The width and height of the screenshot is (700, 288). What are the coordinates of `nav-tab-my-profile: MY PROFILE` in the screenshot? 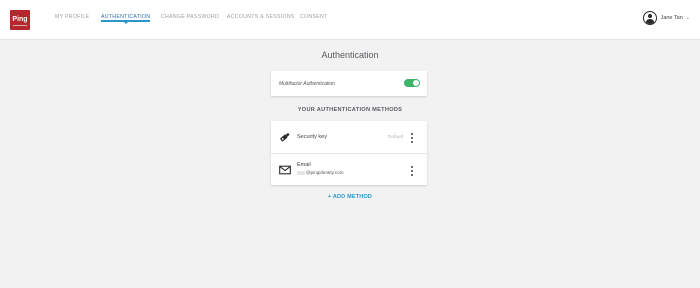 It's located at (72, 17).